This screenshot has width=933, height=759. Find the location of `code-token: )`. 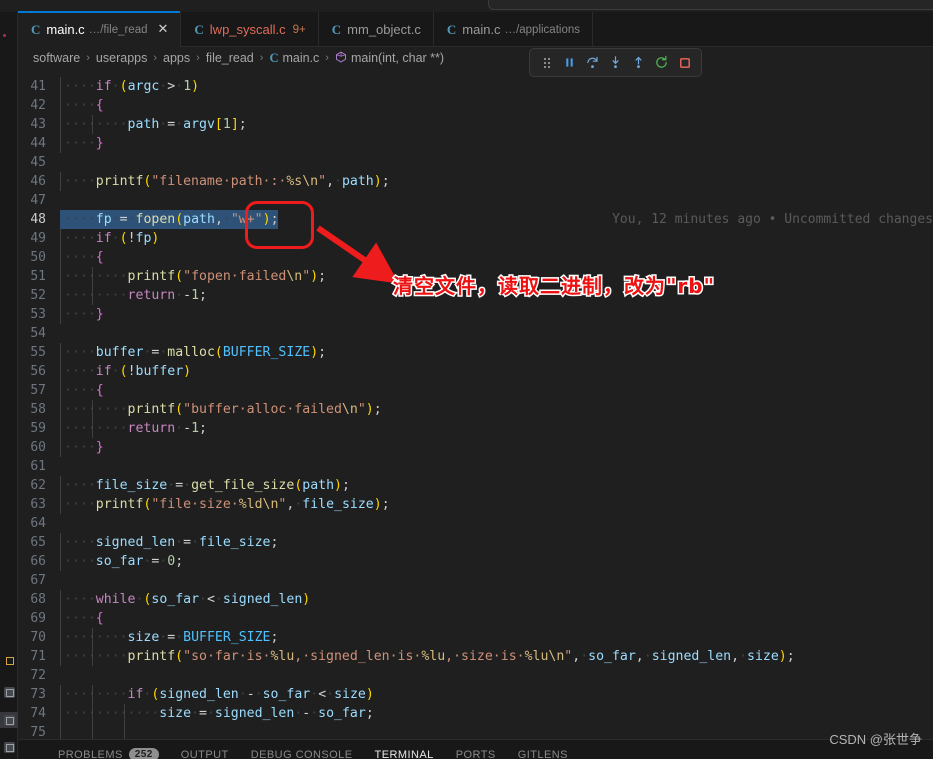

code-token: ) is located at coordinates (187, 371).